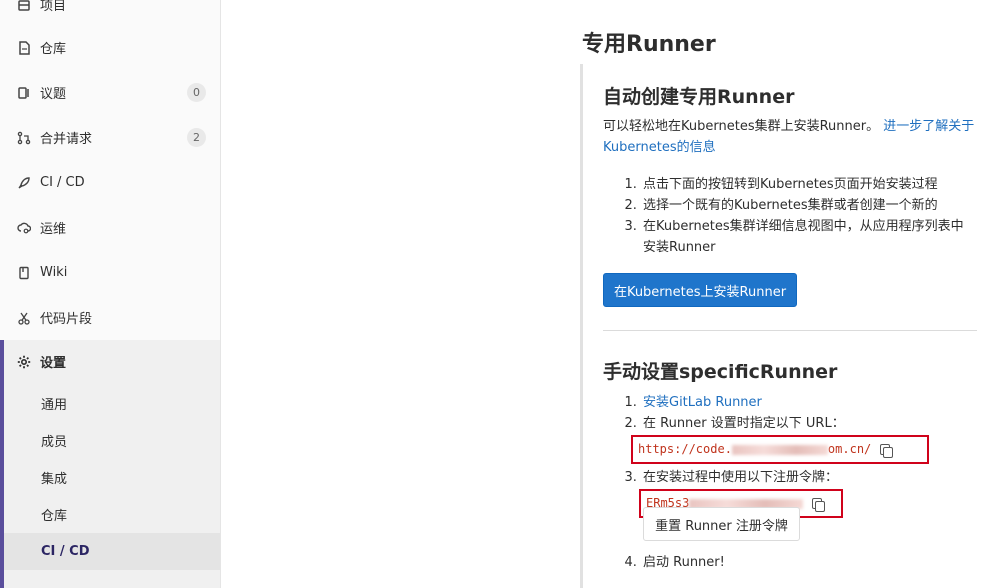  Describe the element at coordinates (196, 137) in the screenshot. I see `merge-requests-count-badge: 2` at that location.